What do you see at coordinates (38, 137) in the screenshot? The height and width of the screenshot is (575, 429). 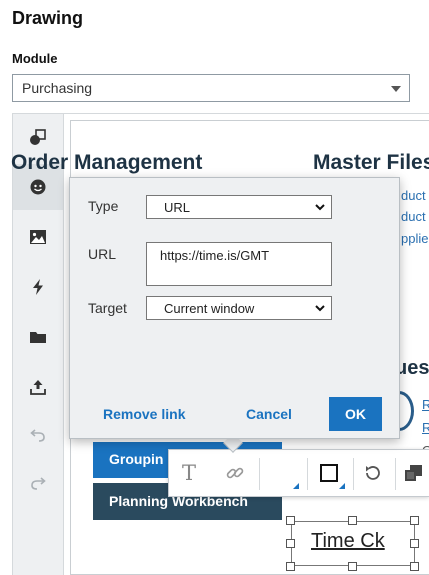 I see `shapes-icon` at bounding box center [38, 137].